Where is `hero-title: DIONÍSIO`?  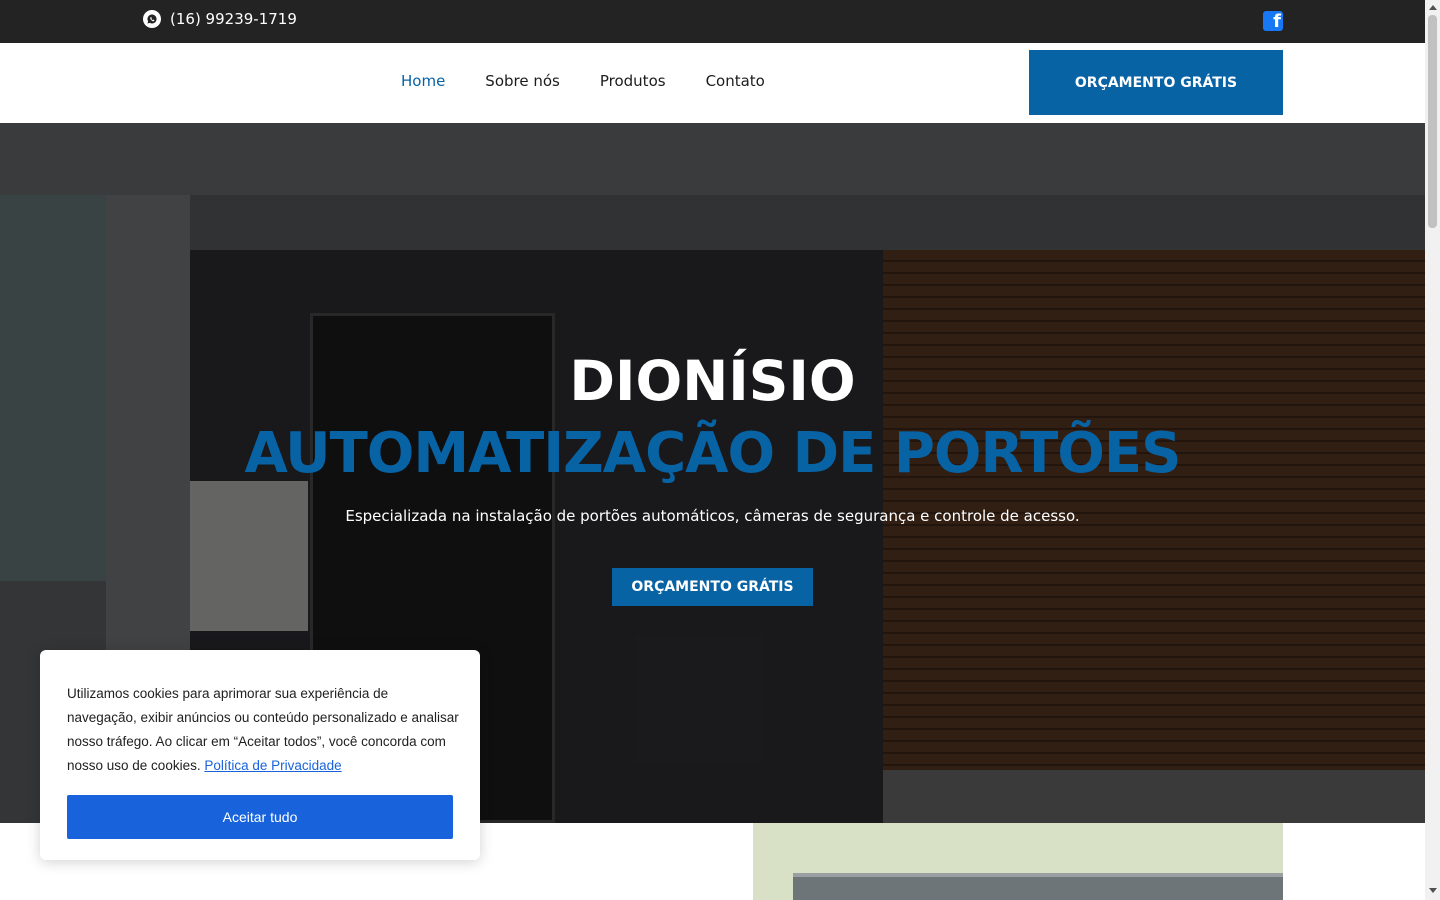
hero-title: DIONÍSIO is located at coordinates (712, 381).